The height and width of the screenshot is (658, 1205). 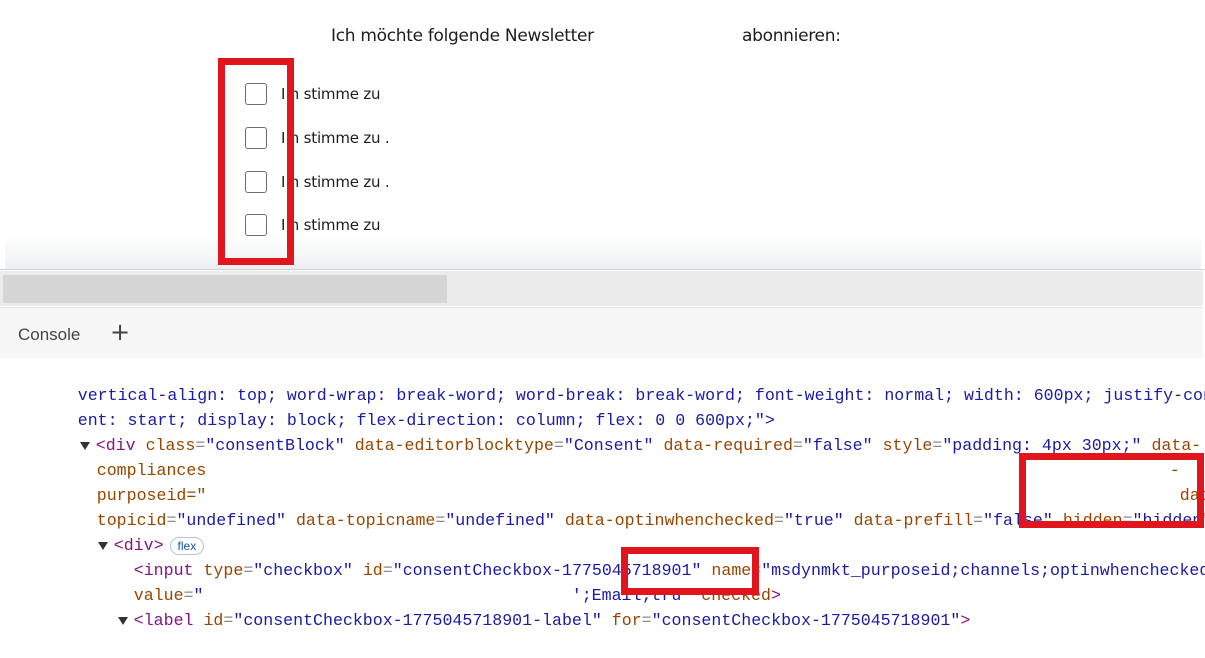 What do you see at coordinates (122, 456) in the screenshot?
I see `dom-line: compliances` at bounding box center [122, 456].